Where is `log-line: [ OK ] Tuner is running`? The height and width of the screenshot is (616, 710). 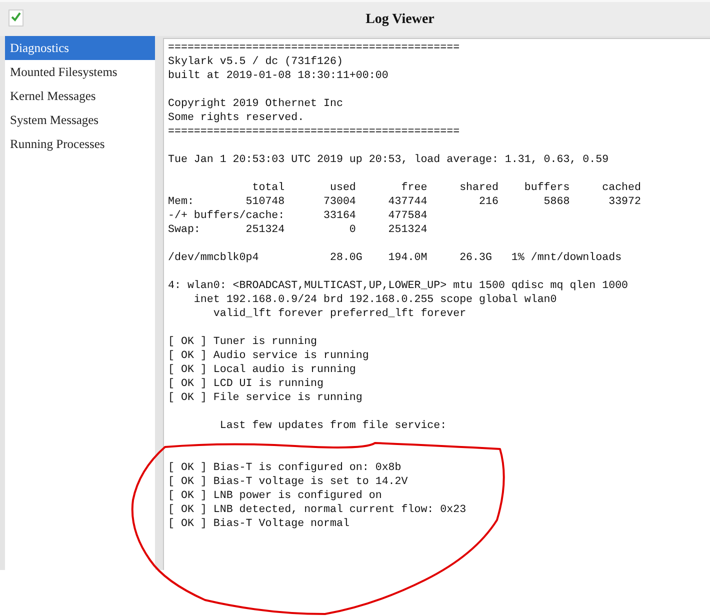 log-line: [ OK ] Tuner is running is located at coordinates (243, 342).